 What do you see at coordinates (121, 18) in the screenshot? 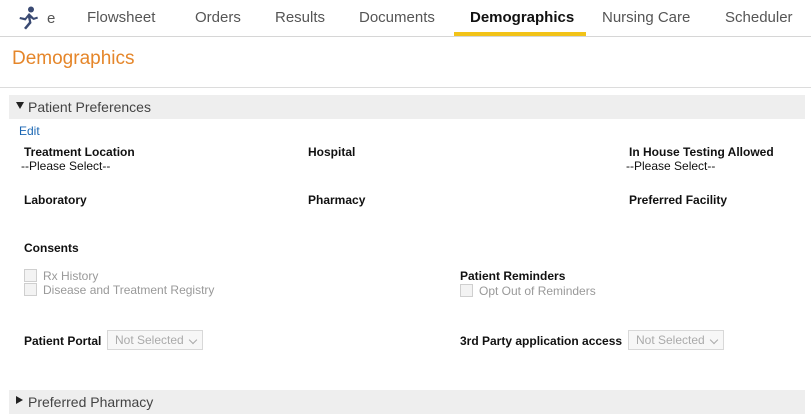
I see `tab-flowsheet: Flowsheet` at bounding box center [121, 18].